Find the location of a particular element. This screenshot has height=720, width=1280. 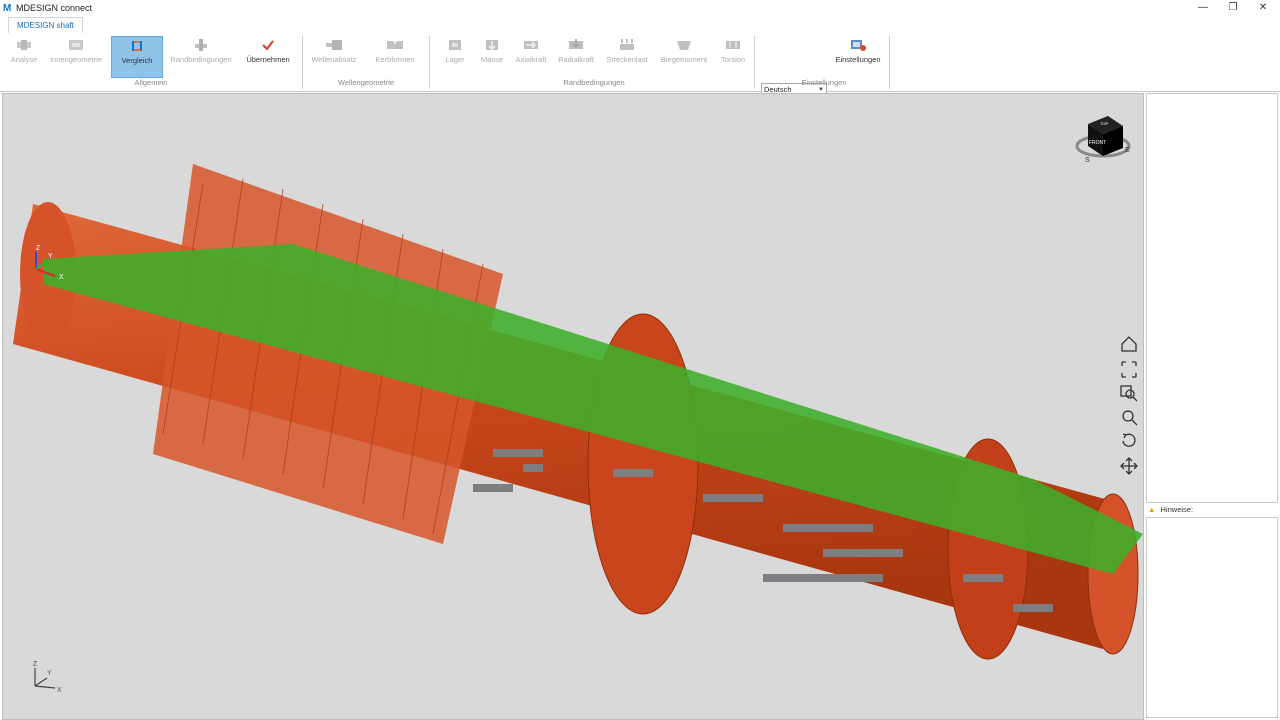

wellenabsatz-button: Wellenabsatz is located at coordinates (334, 55).